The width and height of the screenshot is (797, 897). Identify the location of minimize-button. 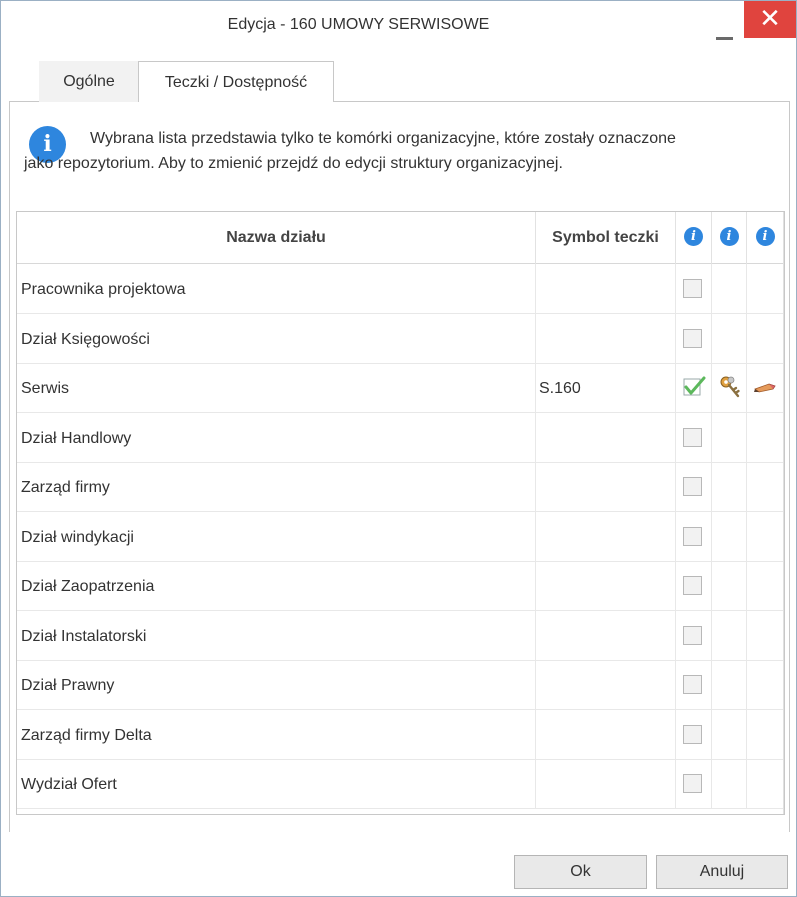
(723, 29).